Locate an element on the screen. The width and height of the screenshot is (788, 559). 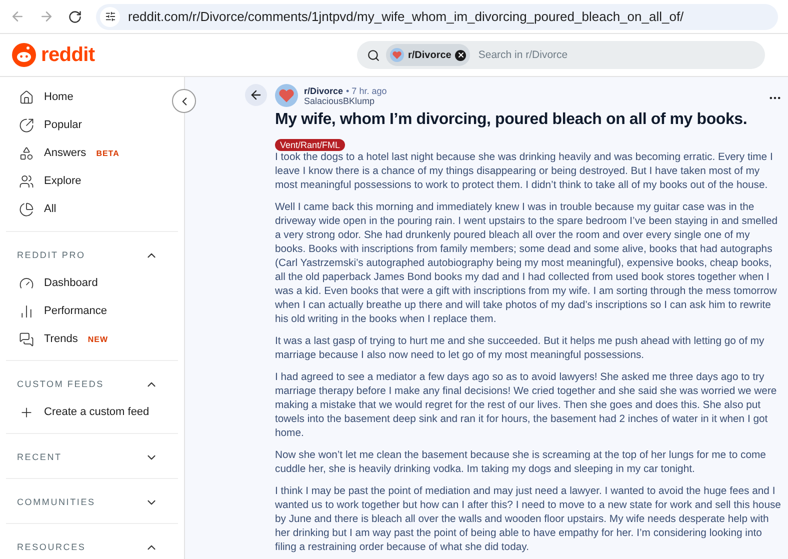
site-info-button is located at coordinates (110, 16).